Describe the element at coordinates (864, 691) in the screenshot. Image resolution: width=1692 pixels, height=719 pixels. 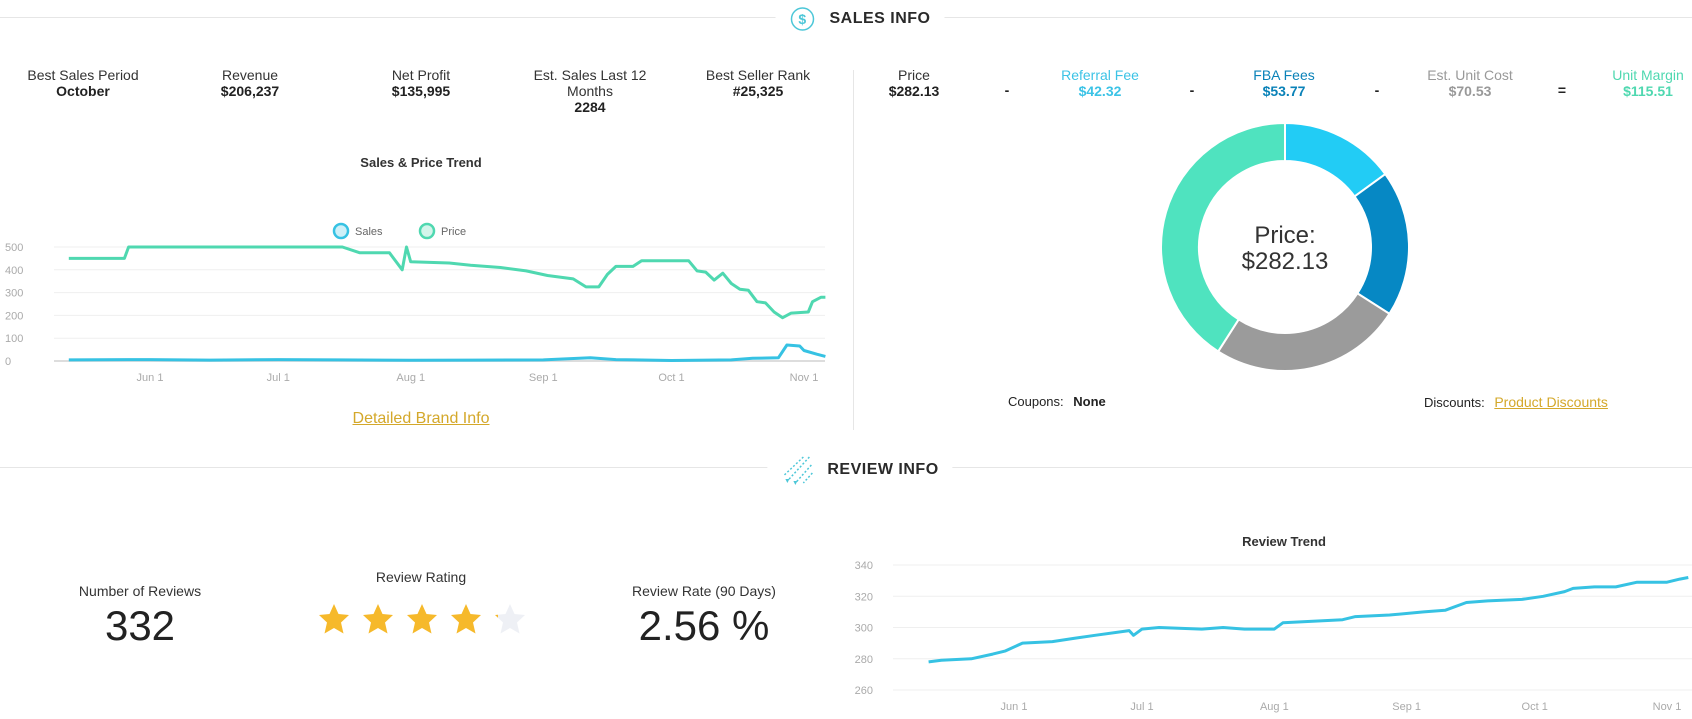
I see `y-tick-label: 260` at that location.